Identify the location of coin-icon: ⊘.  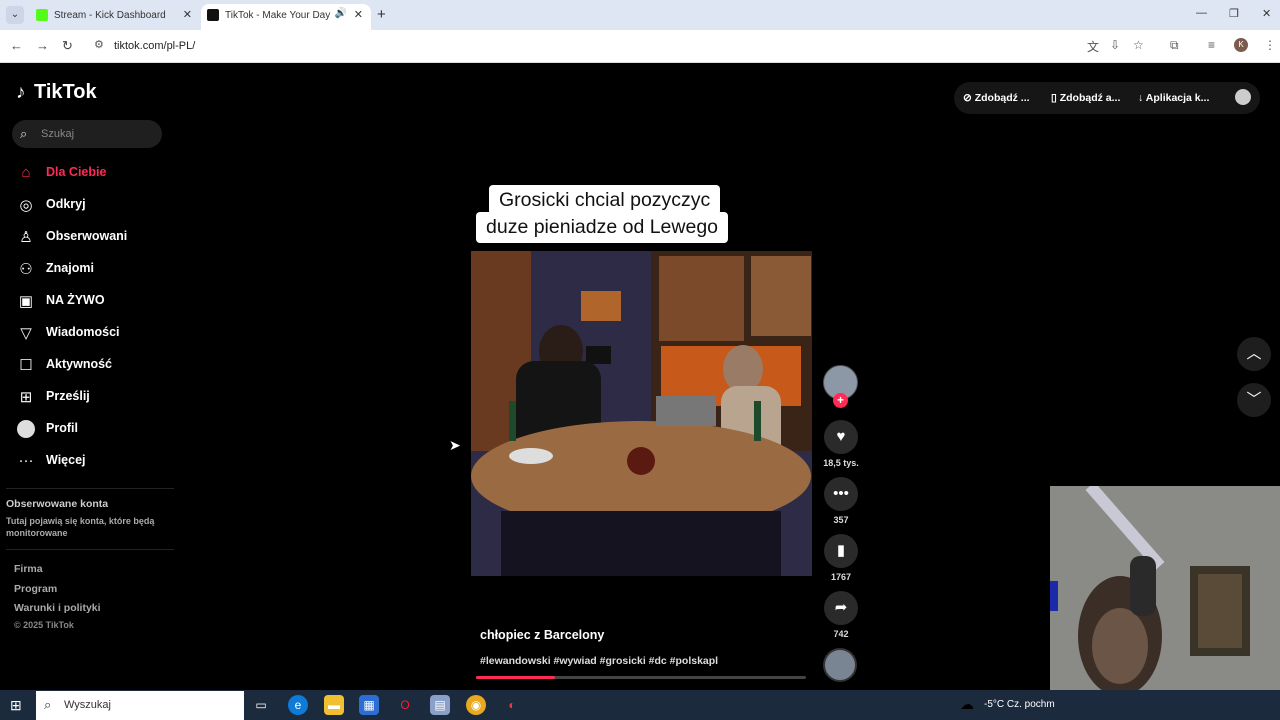
(969, 98).